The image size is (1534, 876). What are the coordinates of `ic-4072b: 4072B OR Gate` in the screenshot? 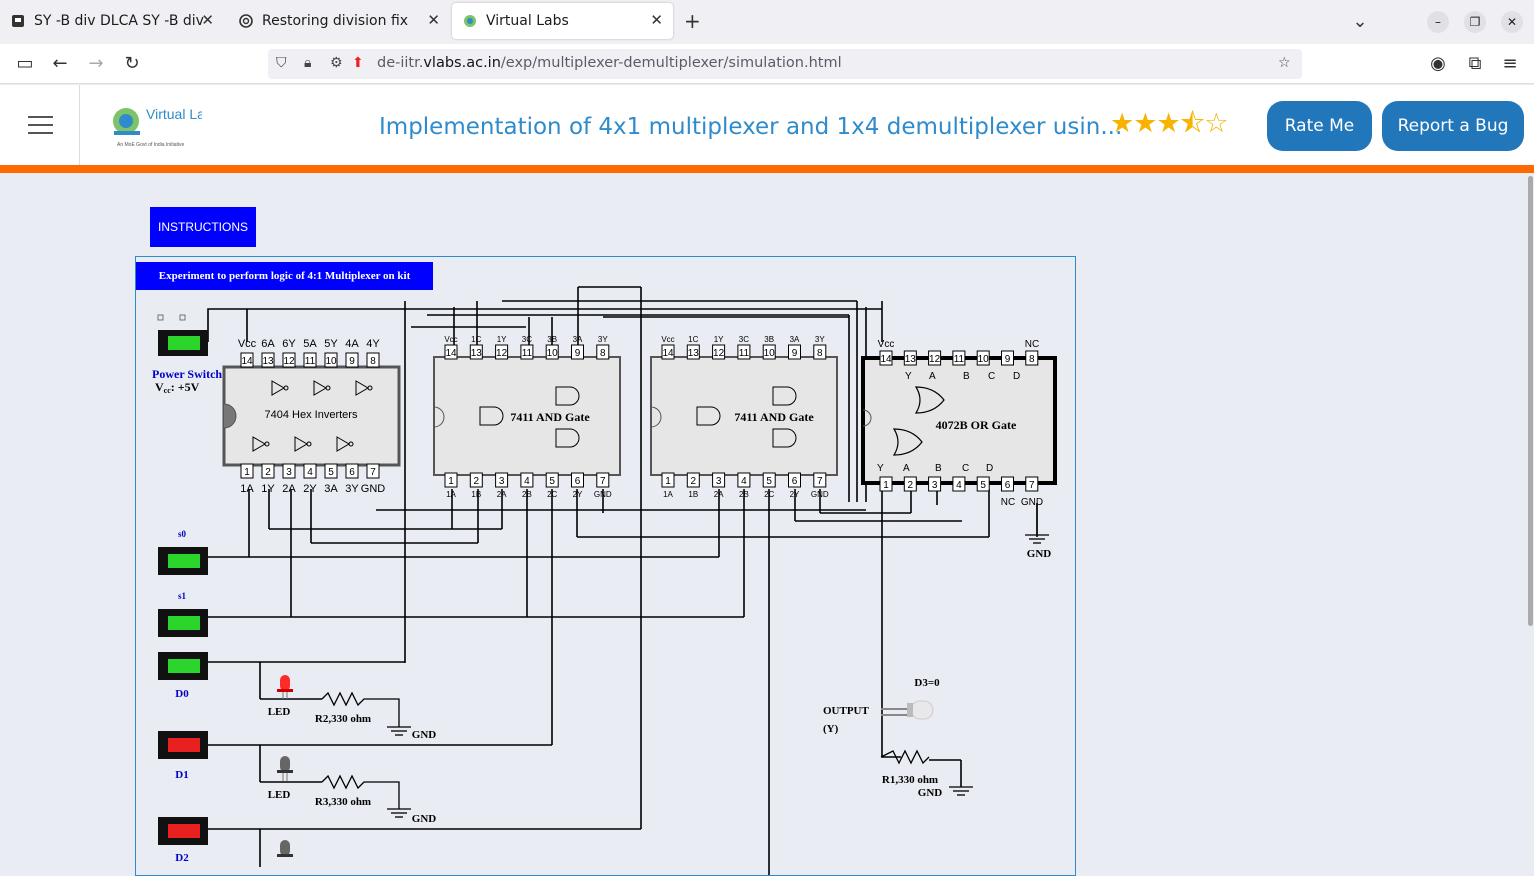 It's located at (959, 420).